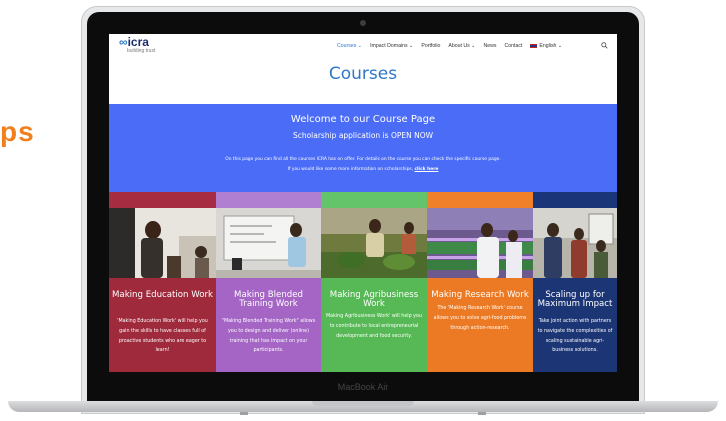  Describe the element at coordinates (490, 46) in the screenshot. I see `nav-item-news: News` at that location.